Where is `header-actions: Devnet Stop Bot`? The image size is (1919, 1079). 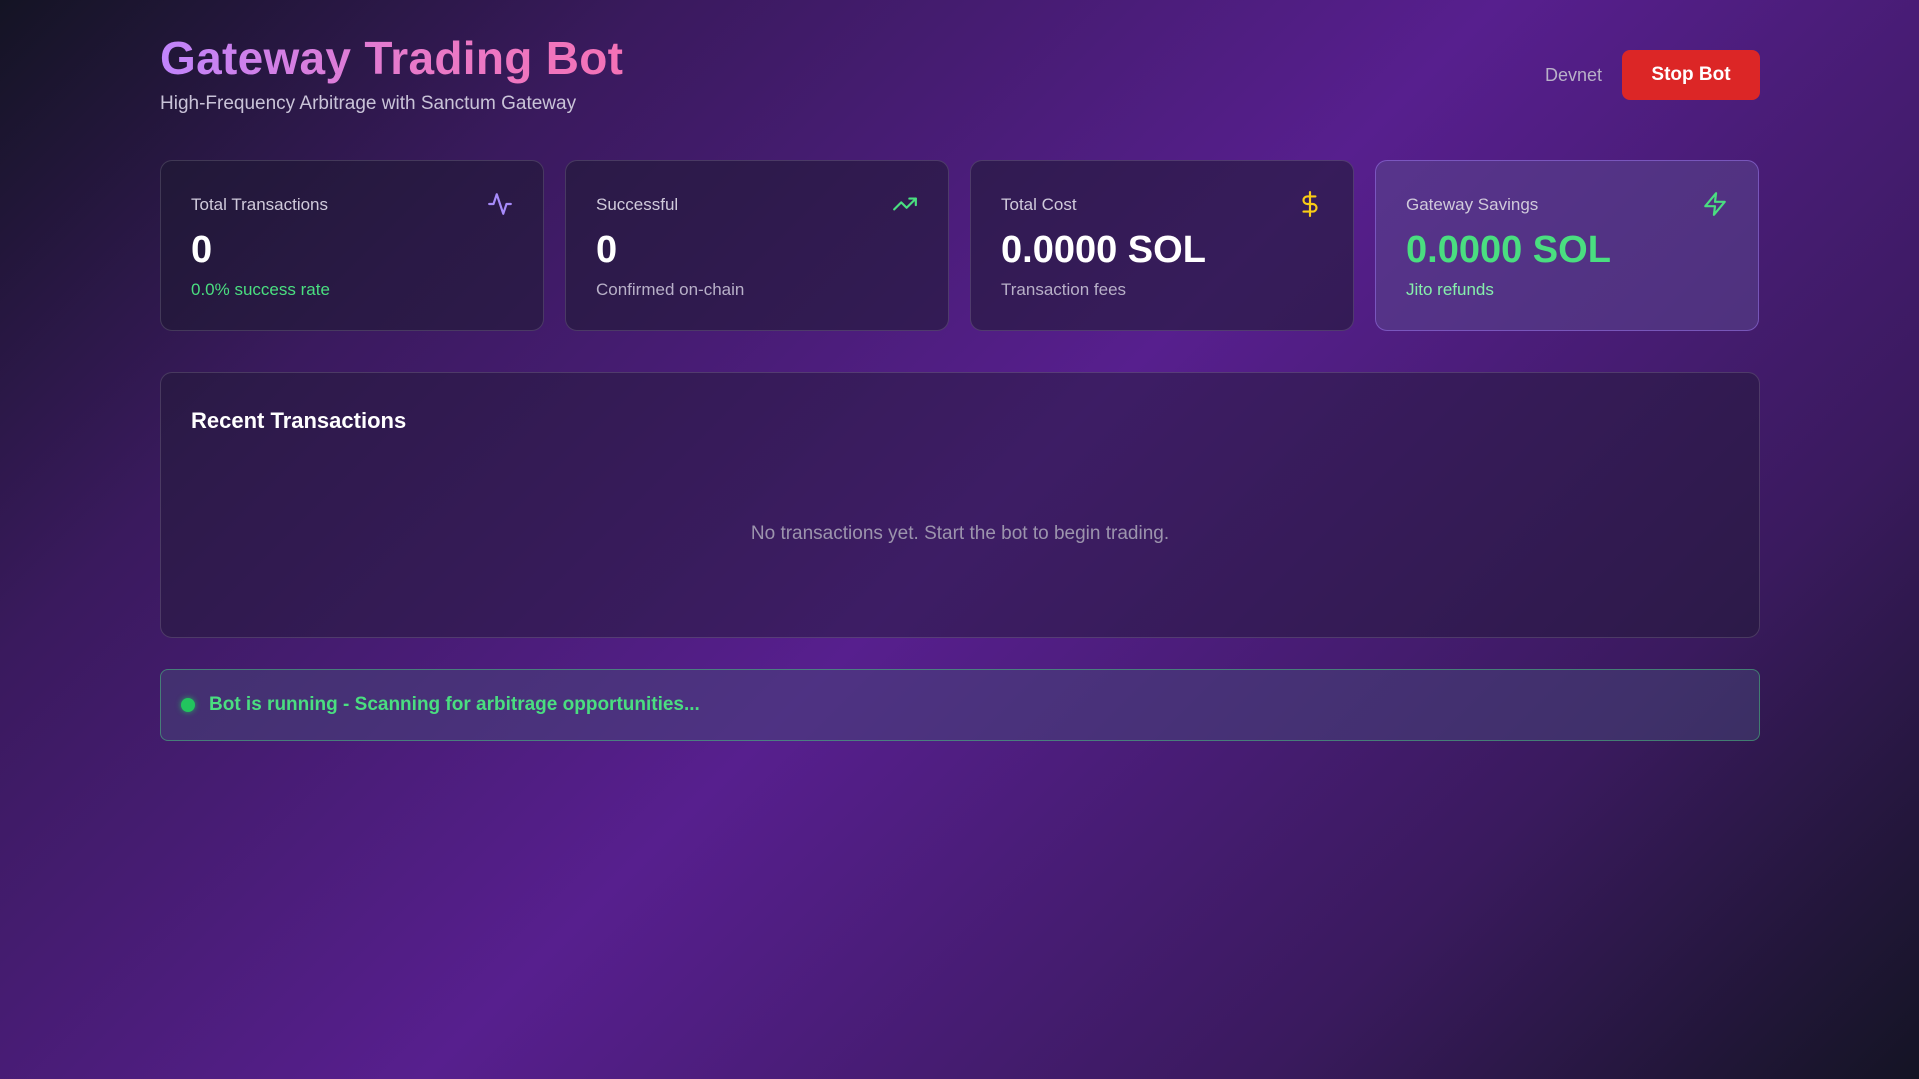
header-actions: Devnet Stop Bot is located at coordinates (1652, 75).